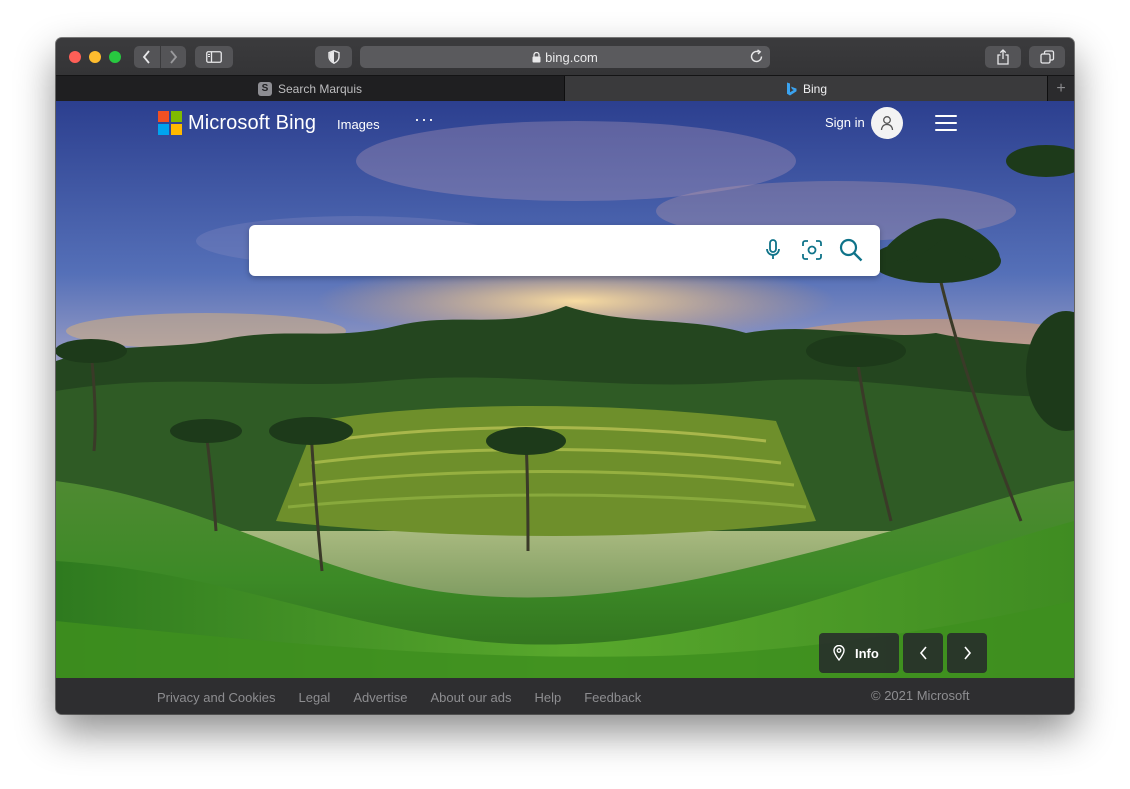  I want to click on forward-button, so click(174, 57).